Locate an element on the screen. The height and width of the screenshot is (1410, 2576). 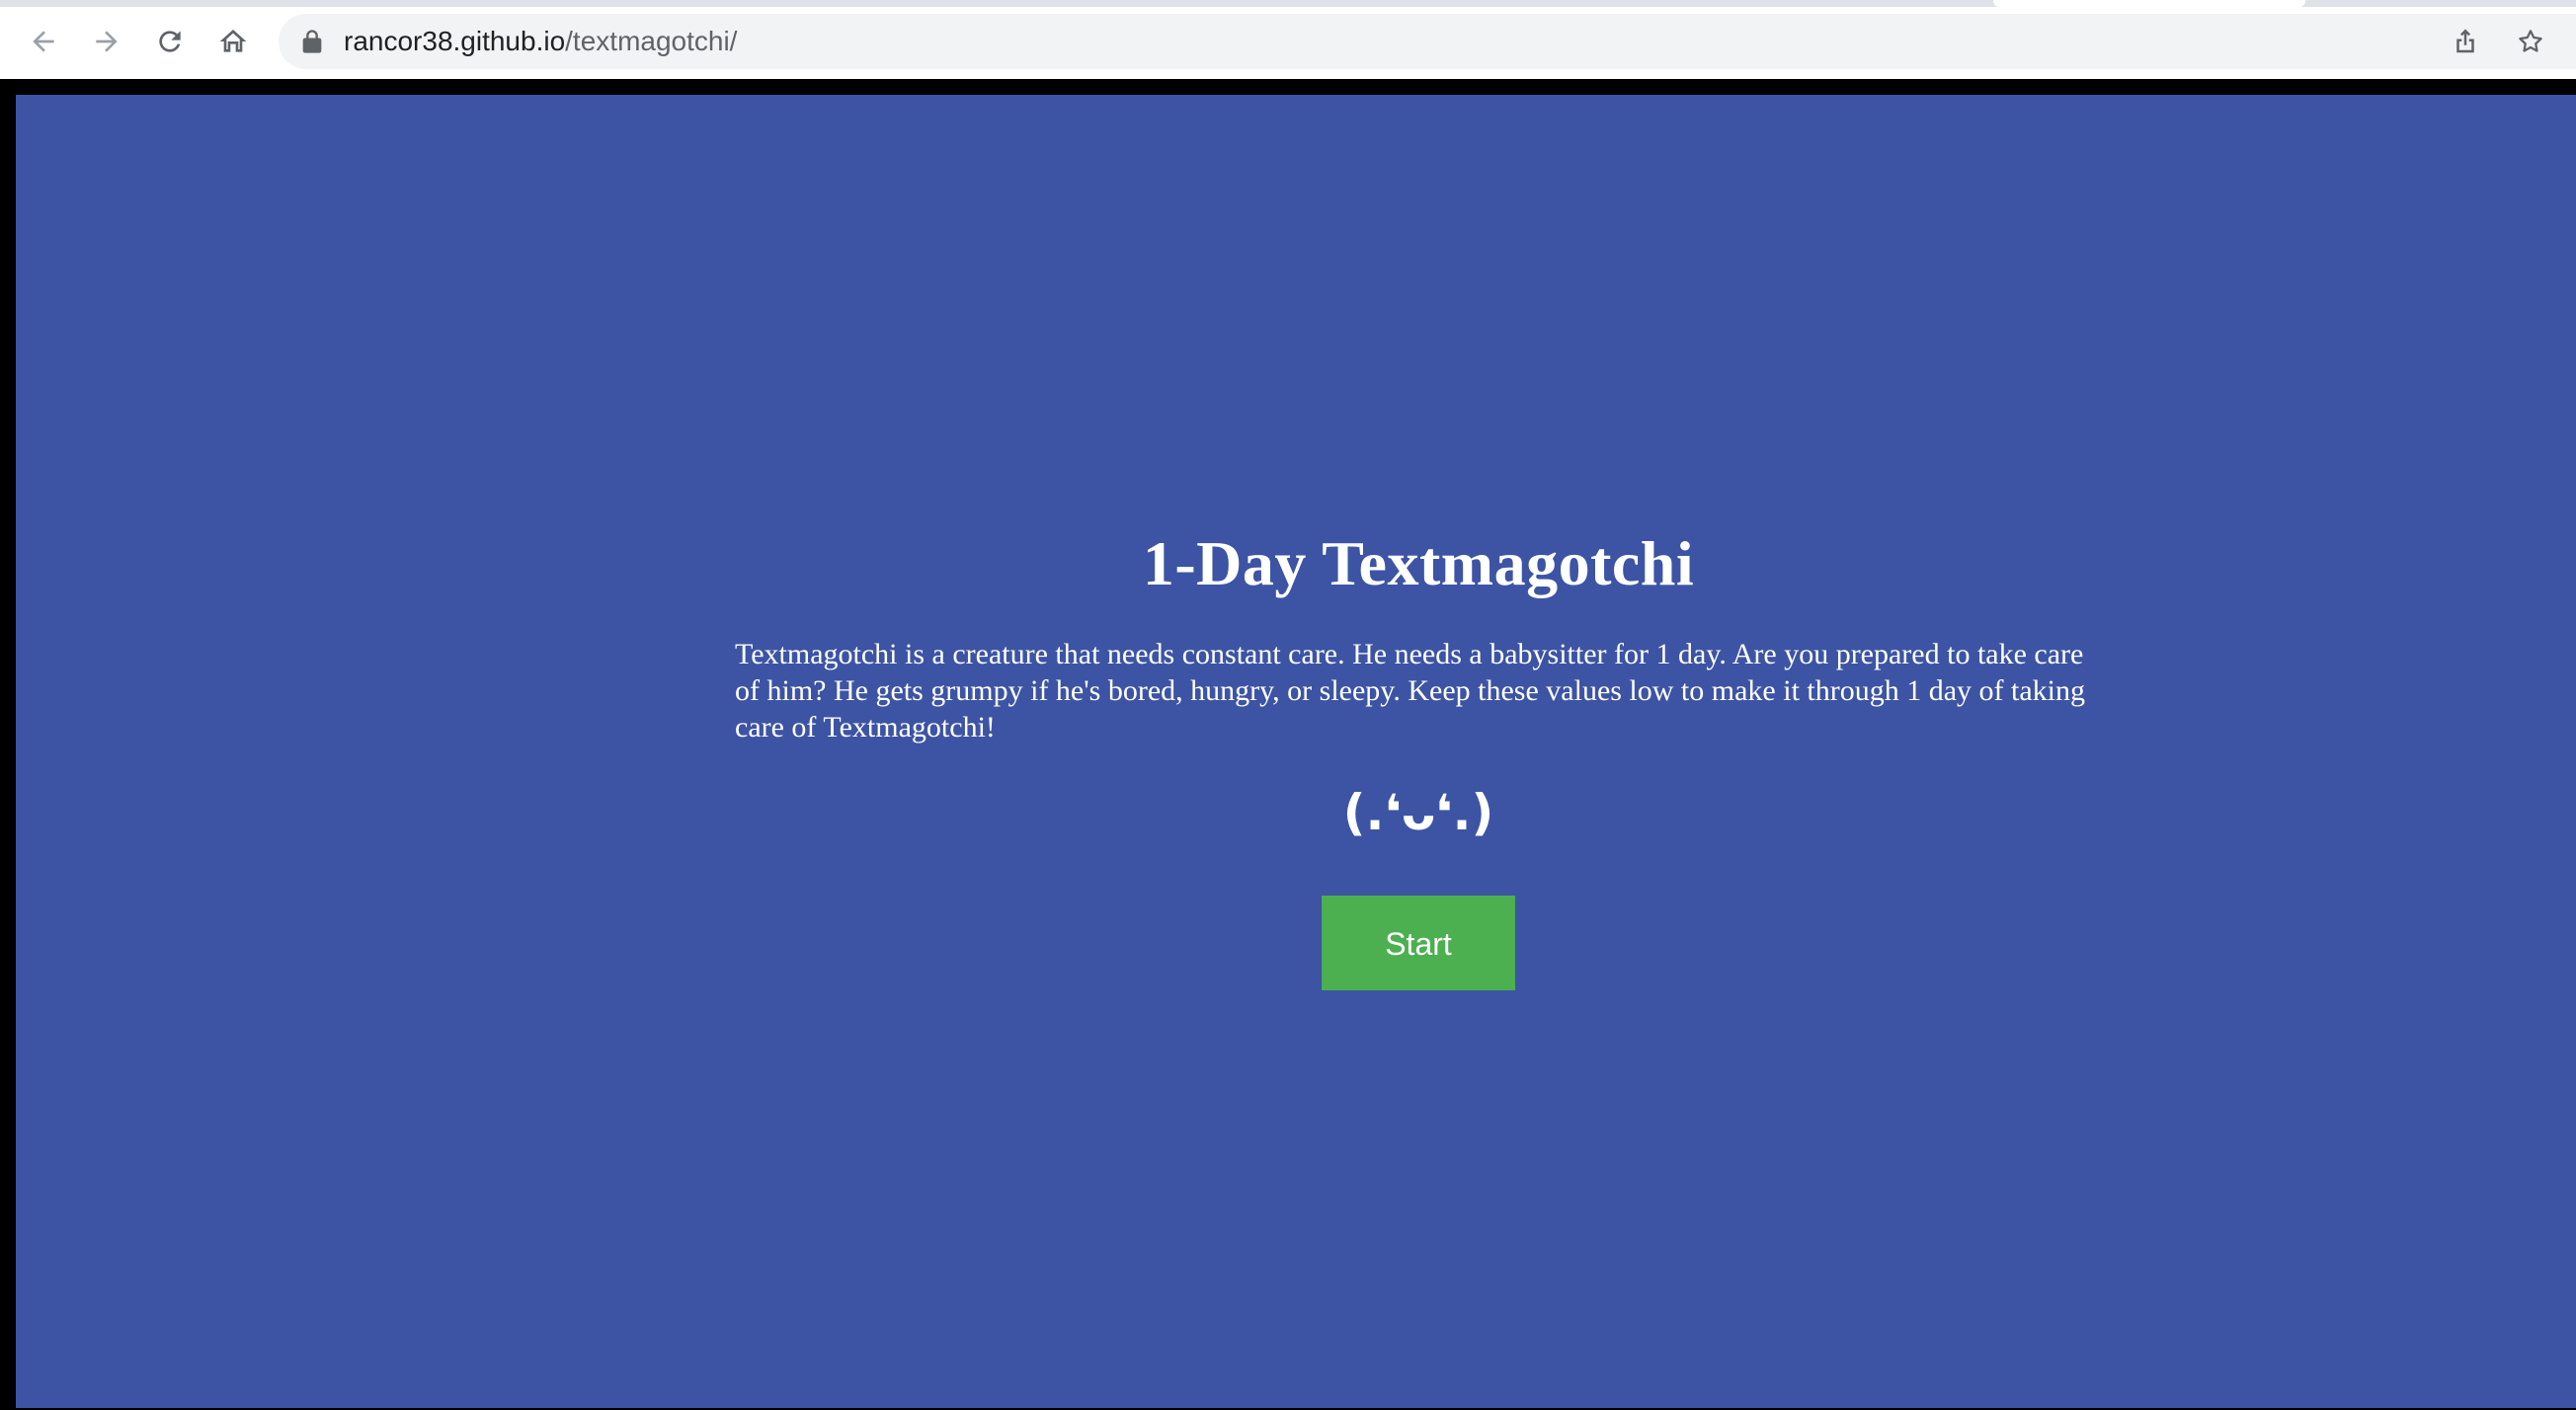
arrow-left-icon is located at coordinates (43, 41).